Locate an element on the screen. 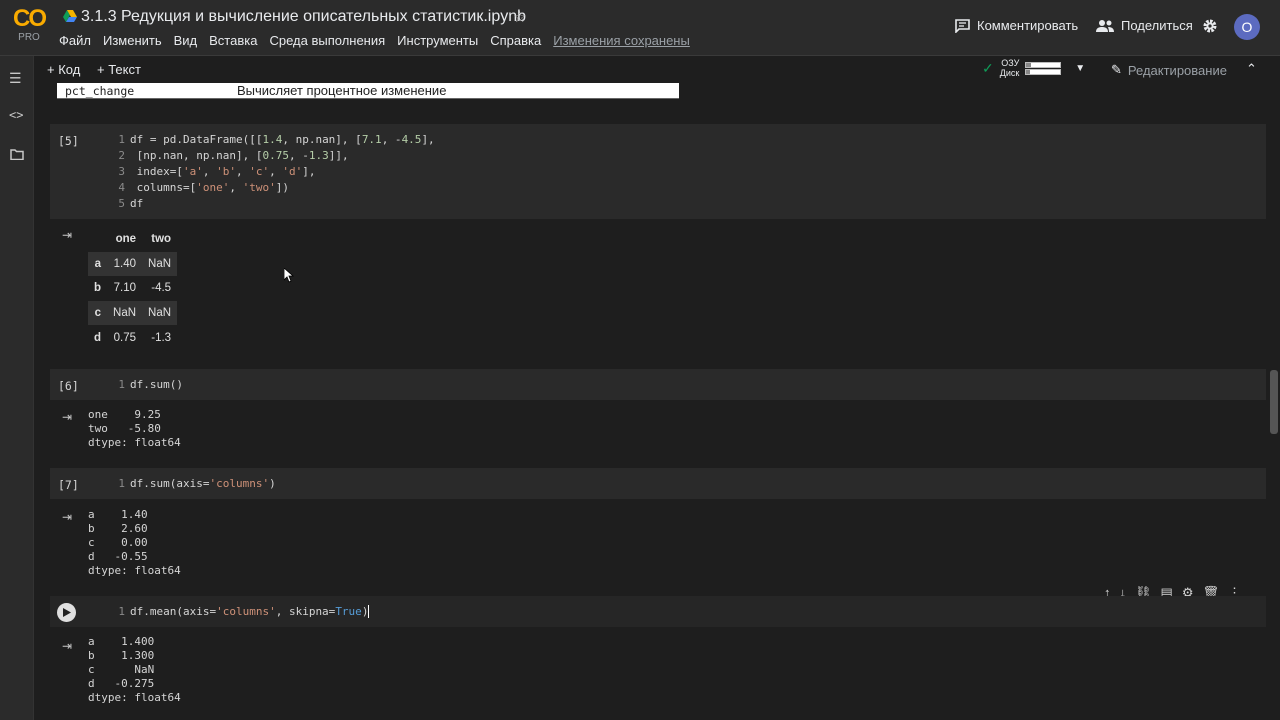 This screenshot has height=720, width=1280. table-cell: -1.3 is located at coordinates (161, 337).